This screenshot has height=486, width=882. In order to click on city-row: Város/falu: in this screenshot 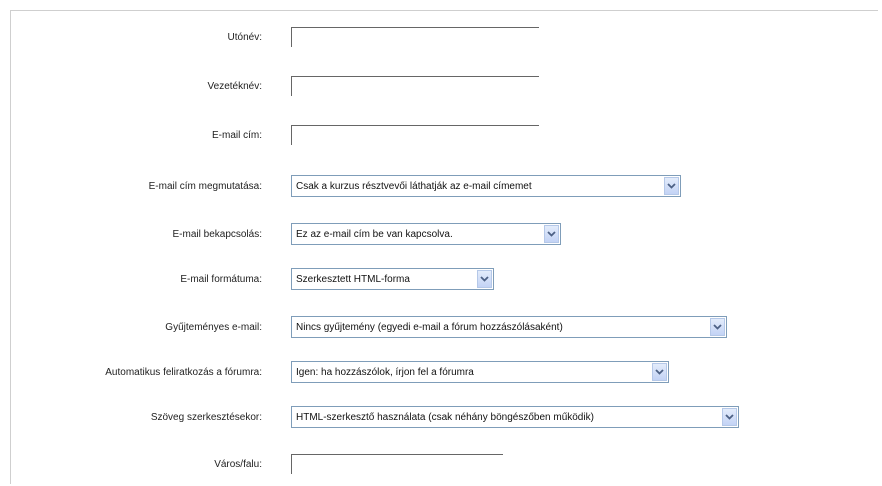, I will do `click(441, 465)`.